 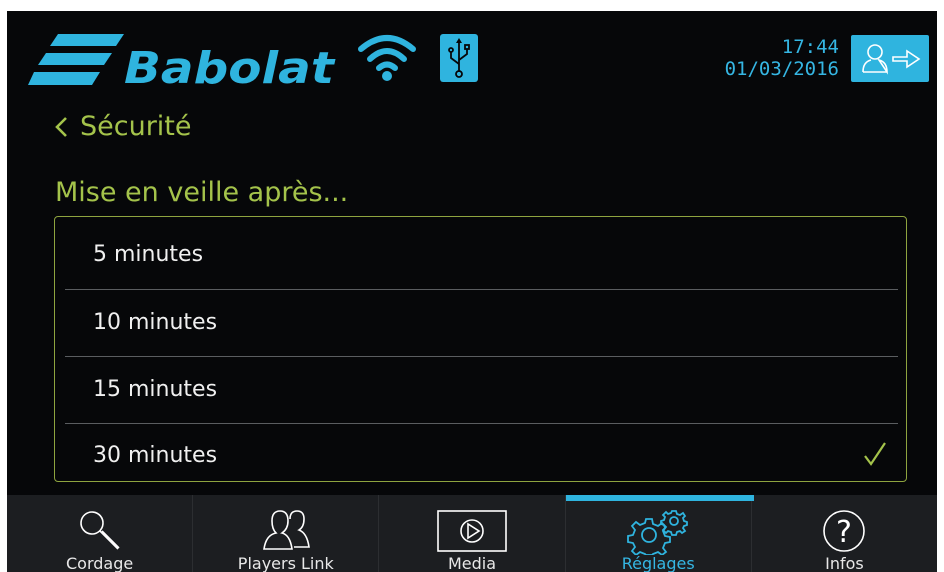 I want to click on back-button: Sécurité, so click(x=123, y=126).